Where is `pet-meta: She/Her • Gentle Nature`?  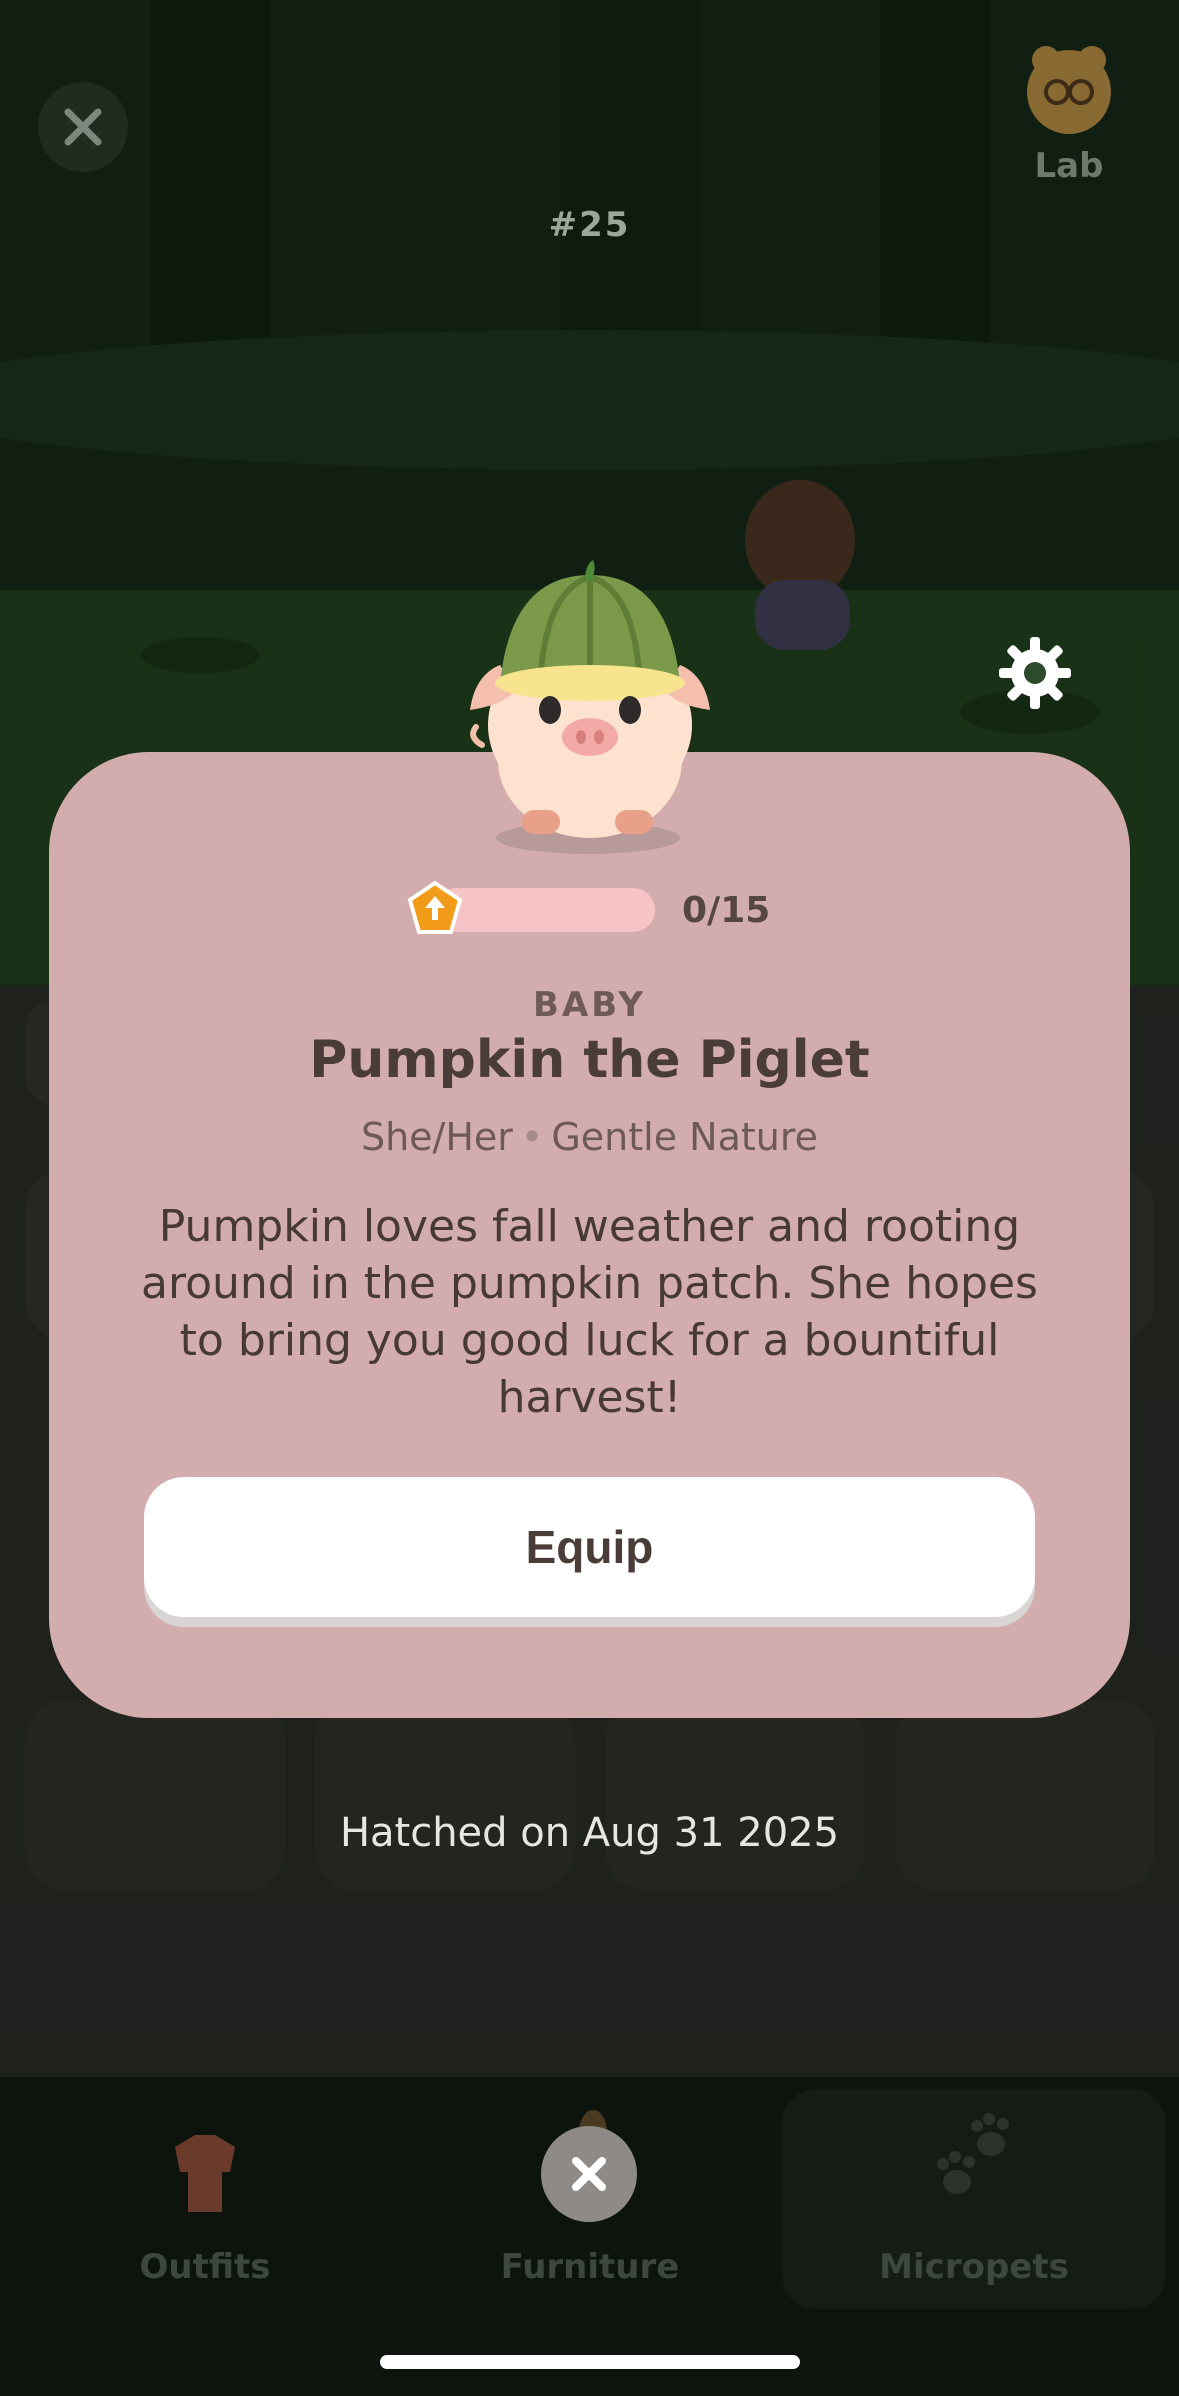
pet-meta: She/Her • Gentle Nature is located at coordinates (589, 1137).